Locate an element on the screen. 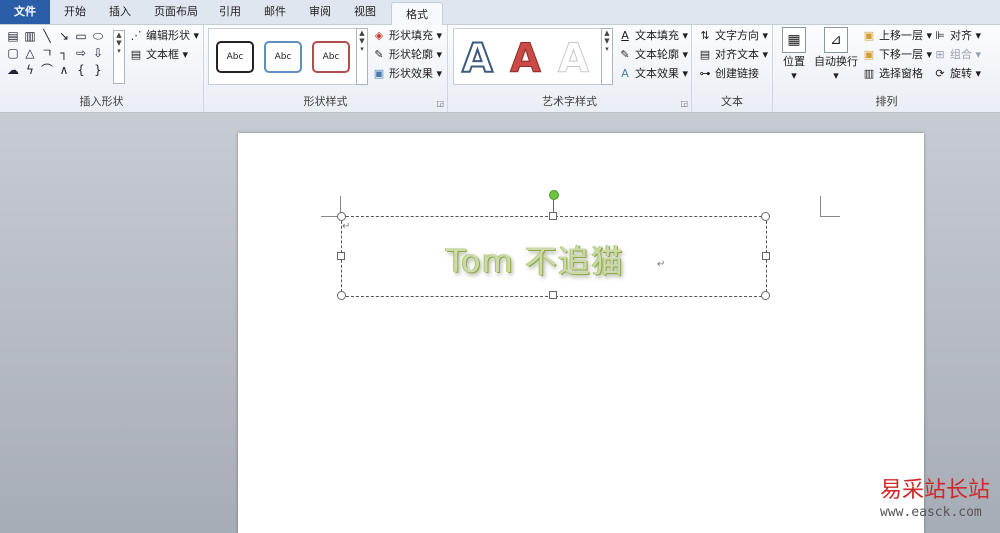 Image resolution: width=1000 pixels, height=533 pixels. arrow-line-shape-icon: ↘ is located at coordinates (64, 36).